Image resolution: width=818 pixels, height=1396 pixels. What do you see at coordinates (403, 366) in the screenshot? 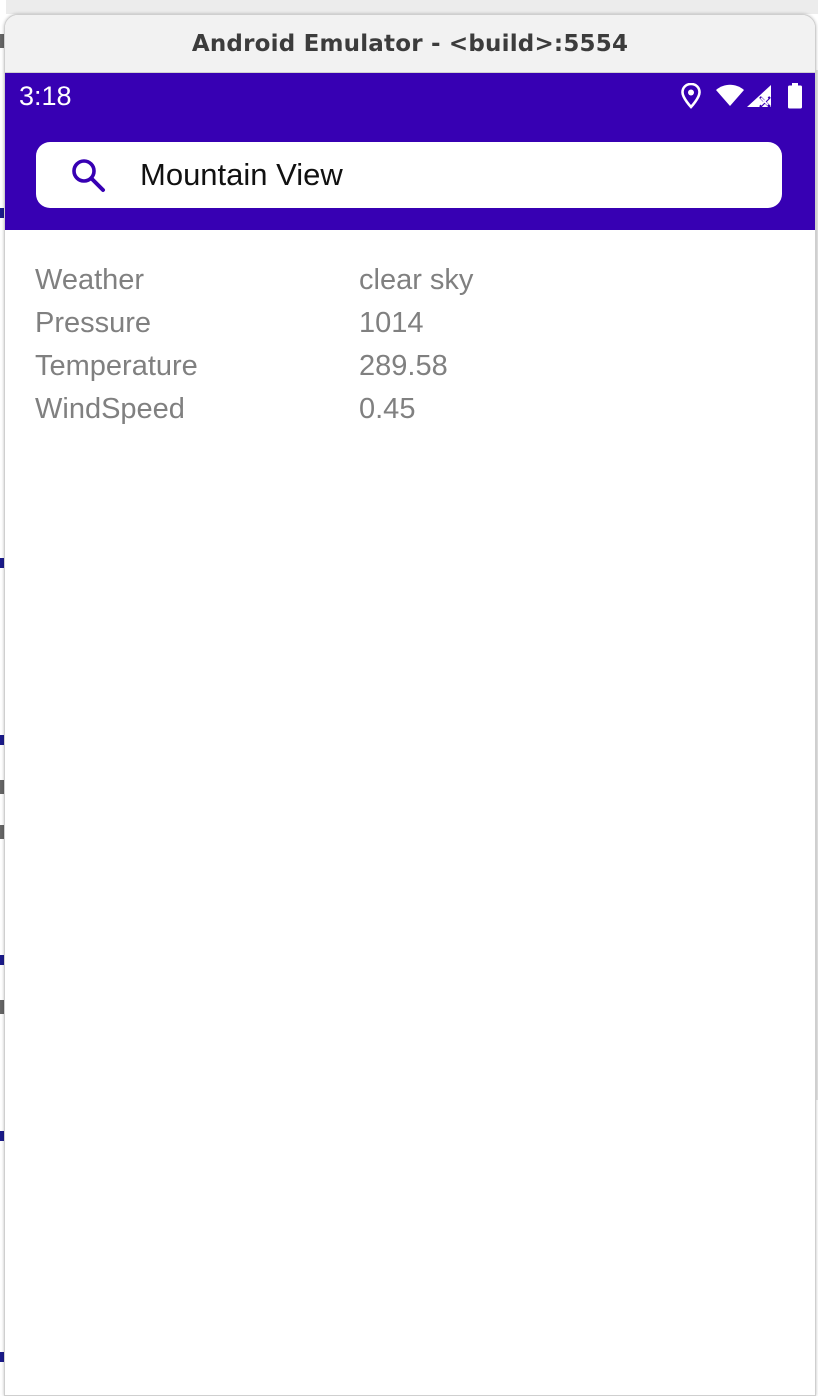
I see `temperature-value: 289.58` at bounding box center [403, 366].